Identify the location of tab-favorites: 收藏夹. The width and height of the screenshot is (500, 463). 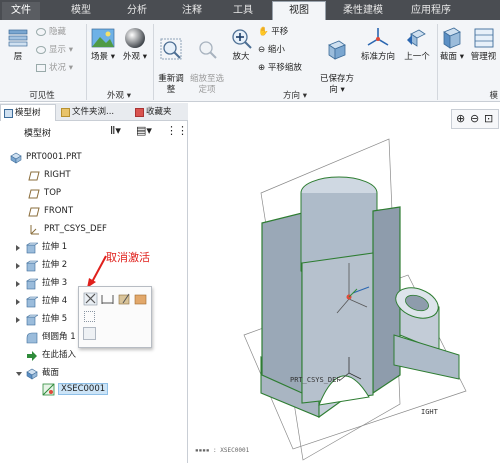
(160, 112).